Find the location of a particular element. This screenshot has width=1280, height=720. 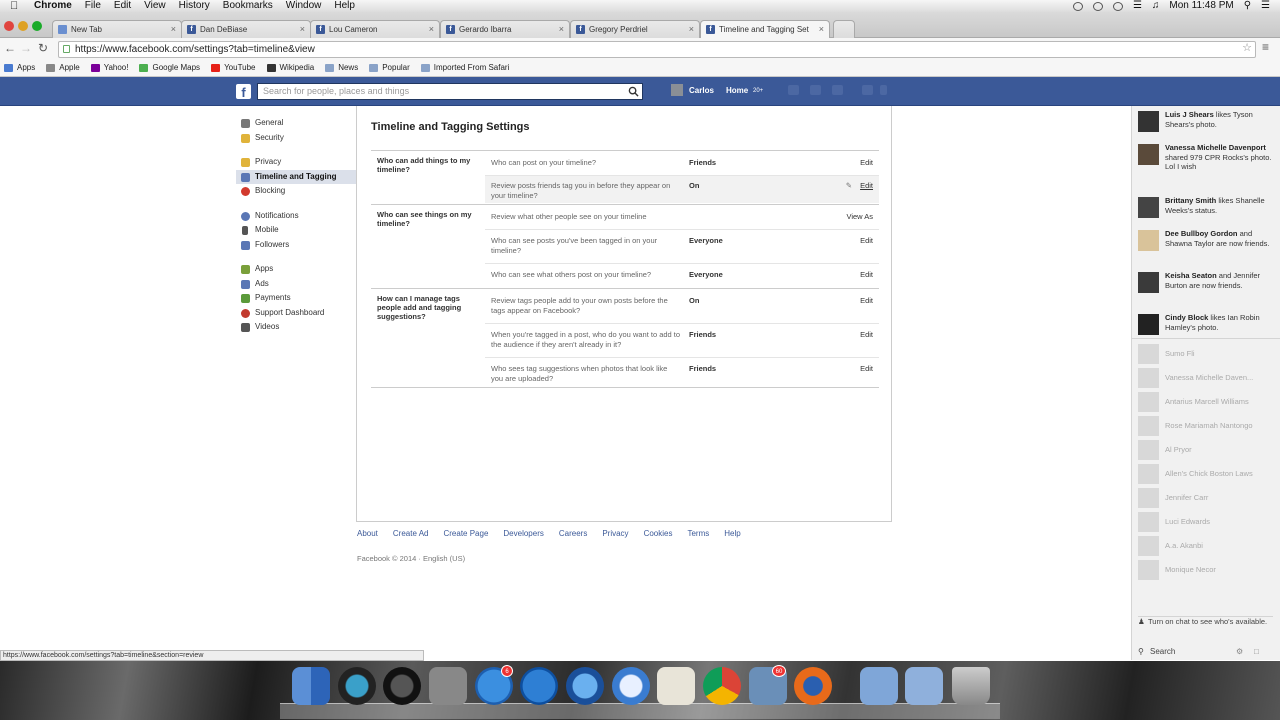

menu-chrome: Chrome is located at coordinates (53, 6).